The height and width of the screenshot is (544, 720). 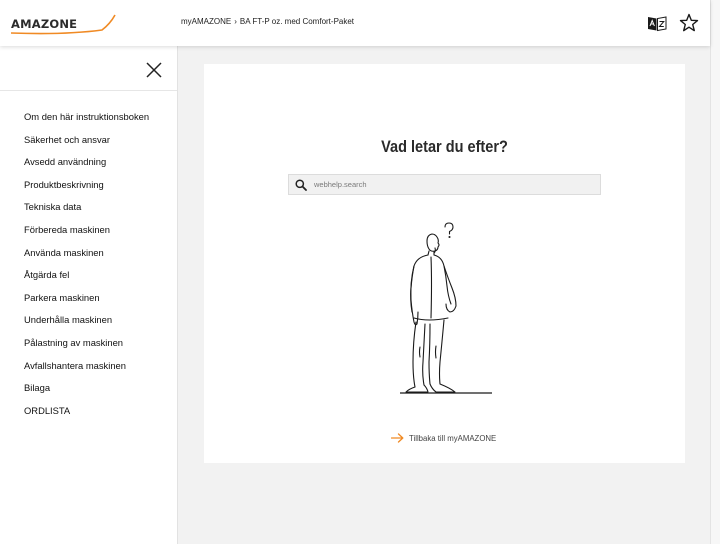 I want to click on sidebar-item-maintenance: Underhålla maskinen, so click(x=86, y=325).